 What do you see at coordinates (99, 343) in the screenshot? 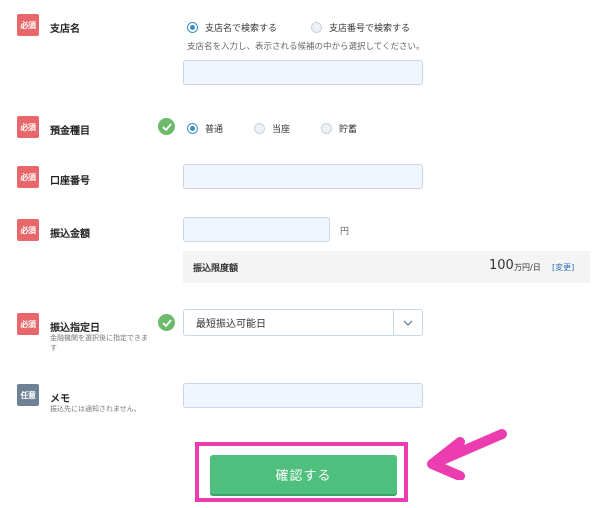
I see `transfer-date-sublabel: 金融機関を選択後に指定できます` at bounding box center [99, 343].